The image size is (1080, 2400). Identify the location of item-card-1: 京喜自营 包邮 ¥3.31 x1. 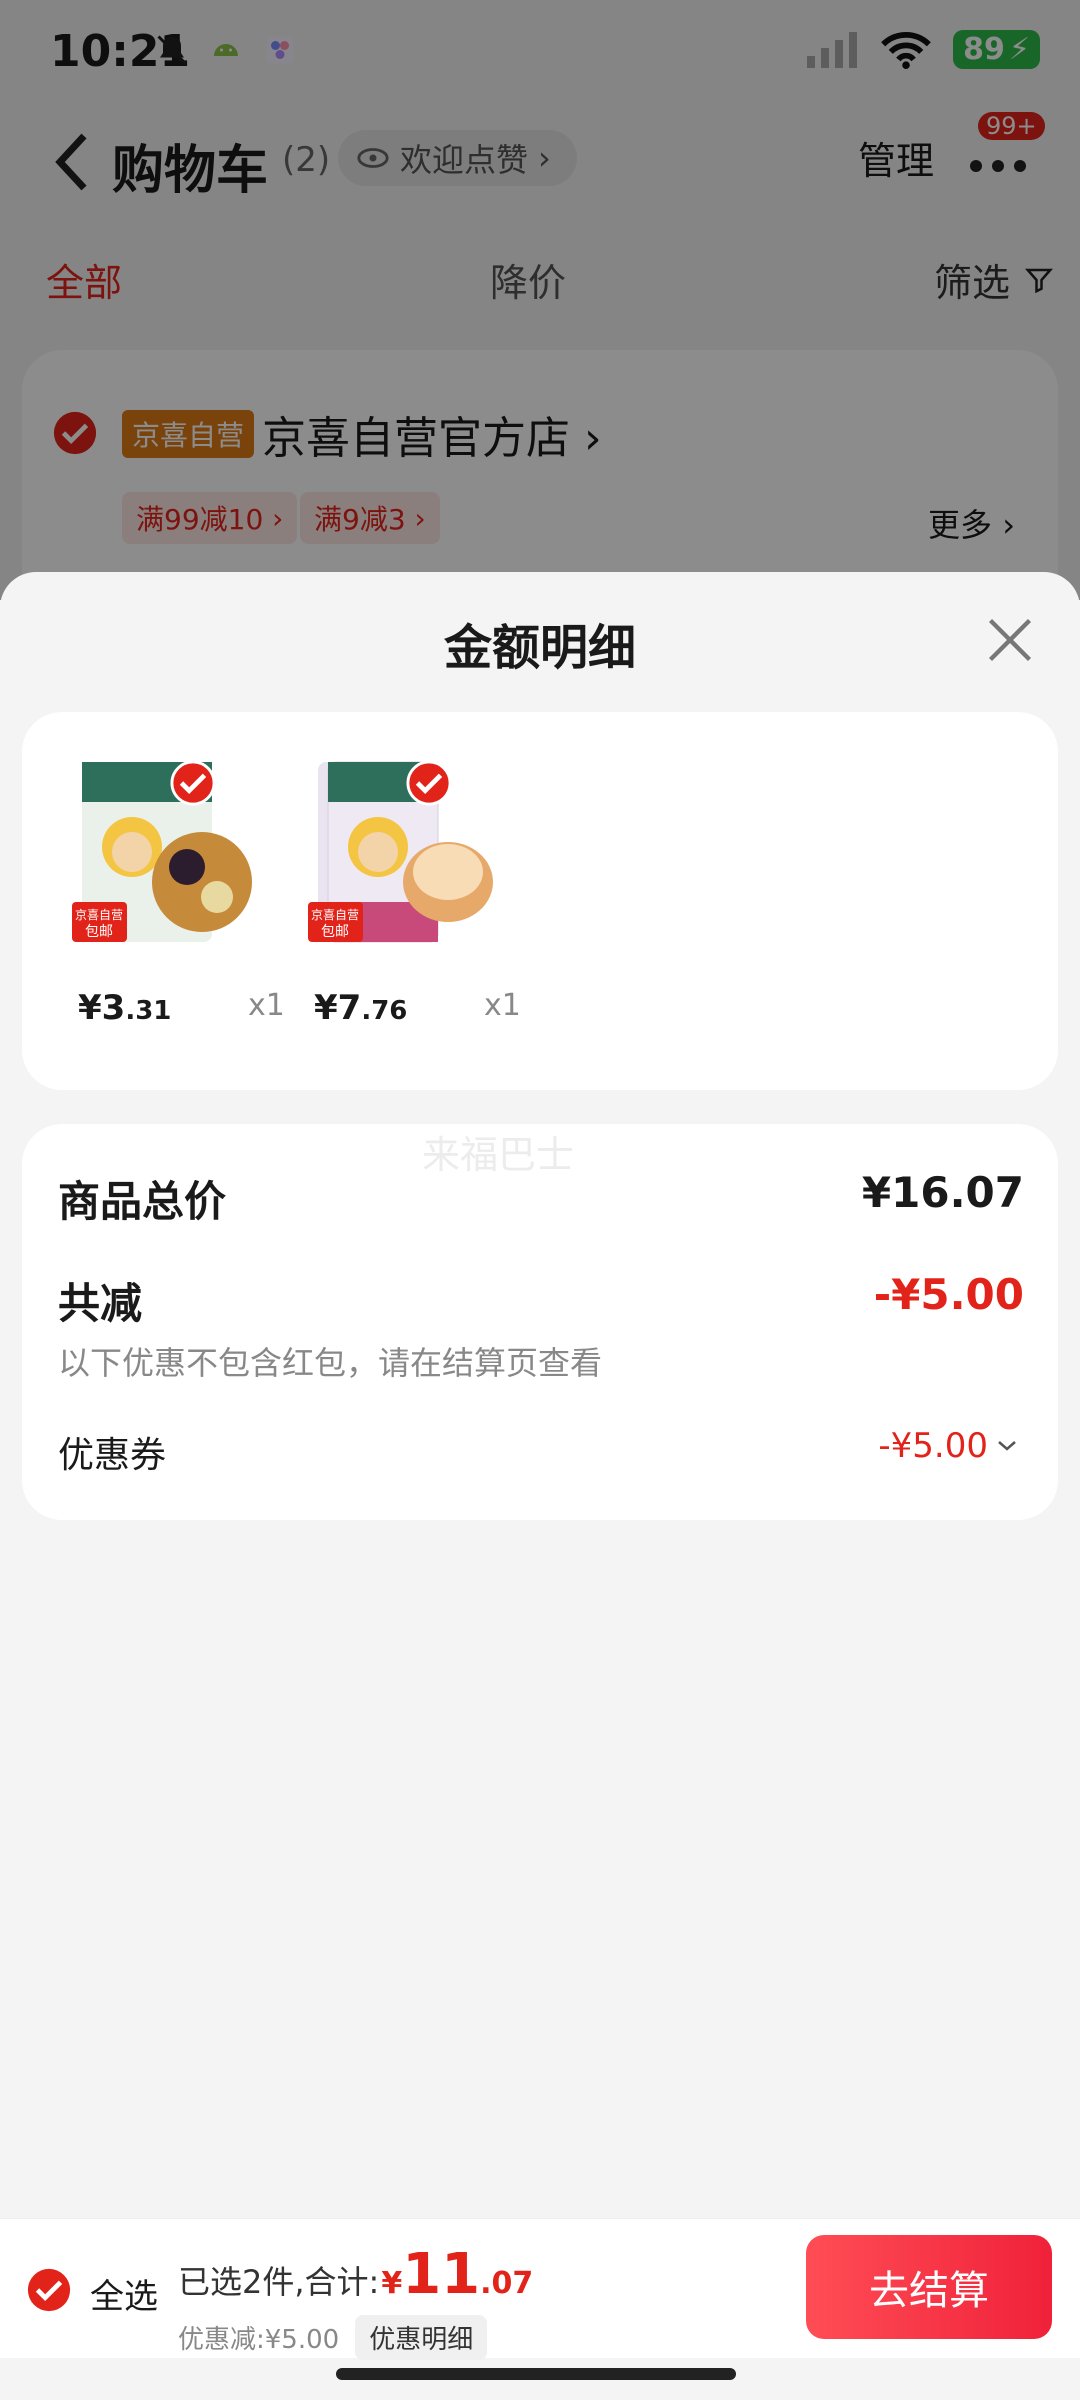
(153, 892).